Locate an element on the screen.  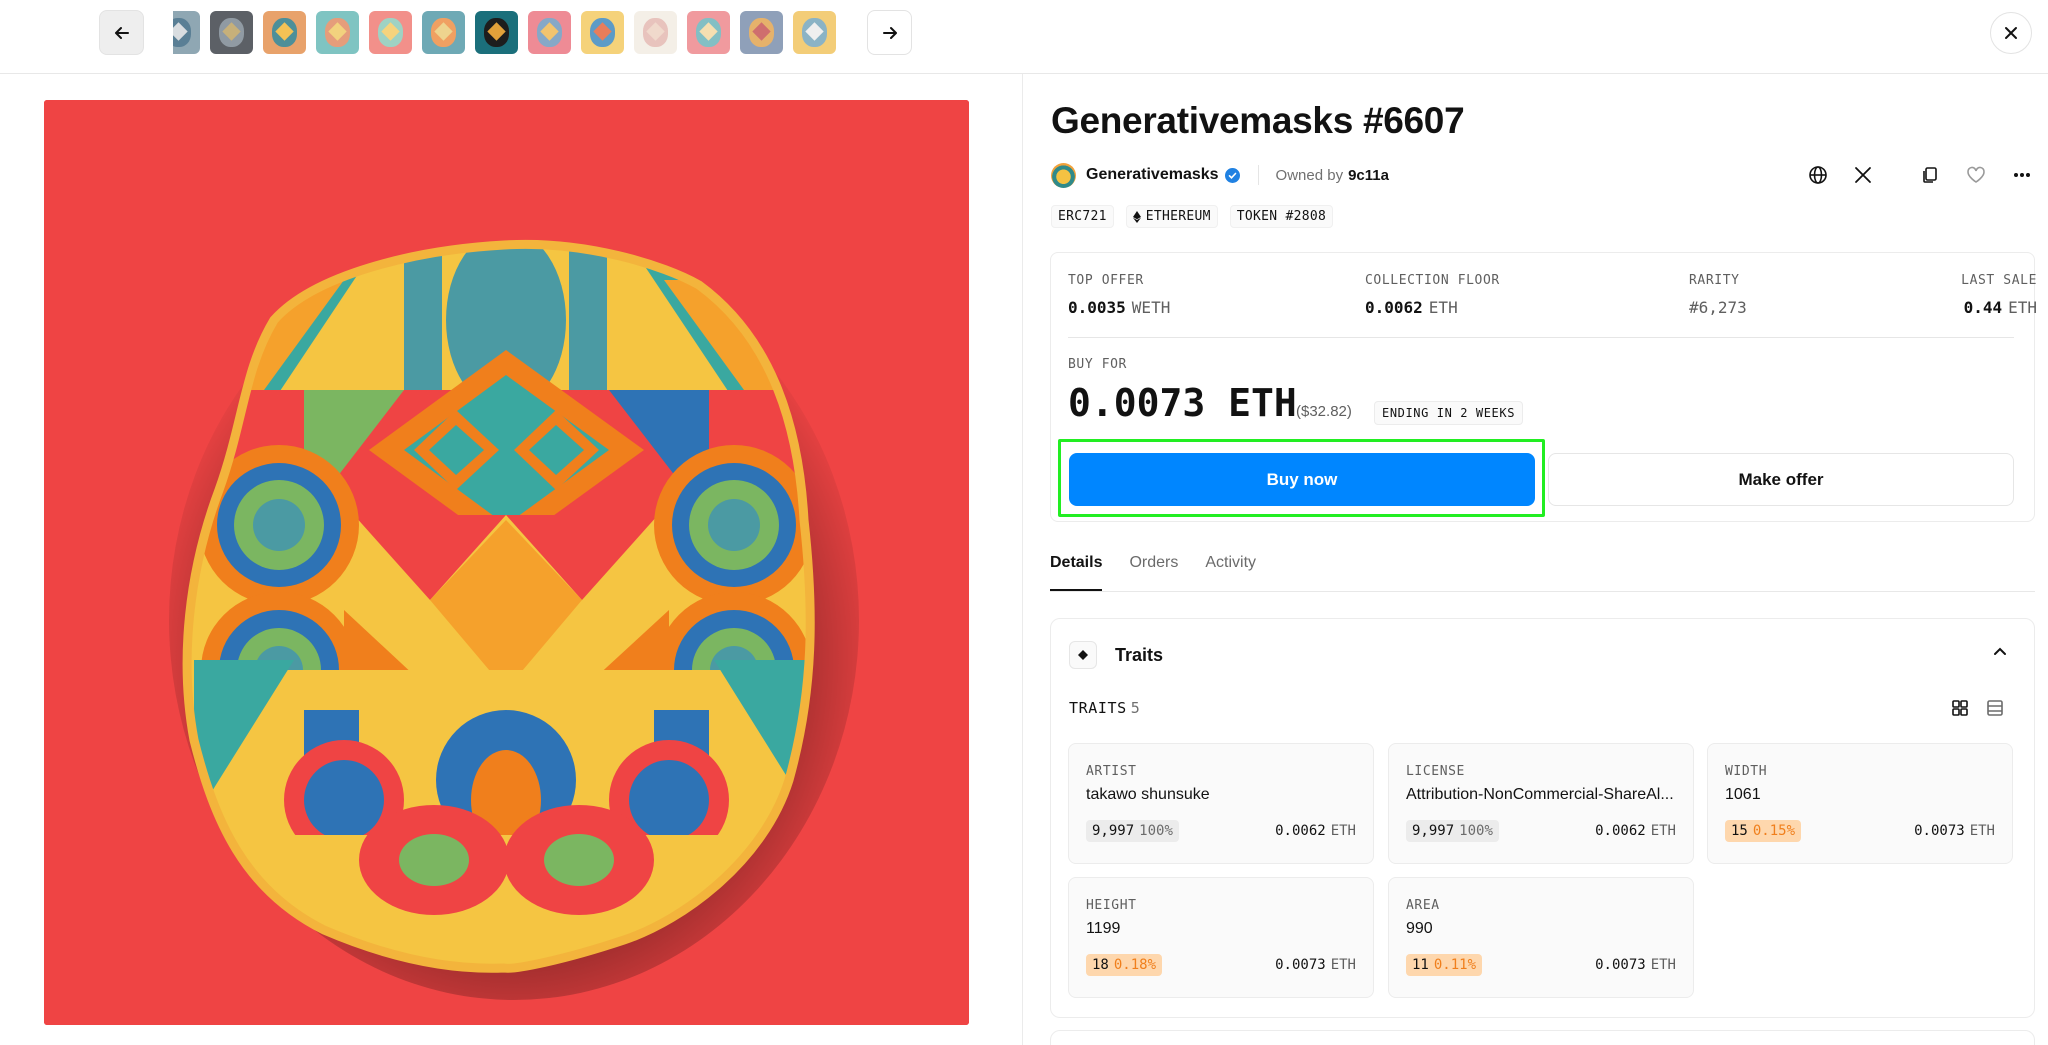
x-twitter-button is located at coordinates (1863, 175).